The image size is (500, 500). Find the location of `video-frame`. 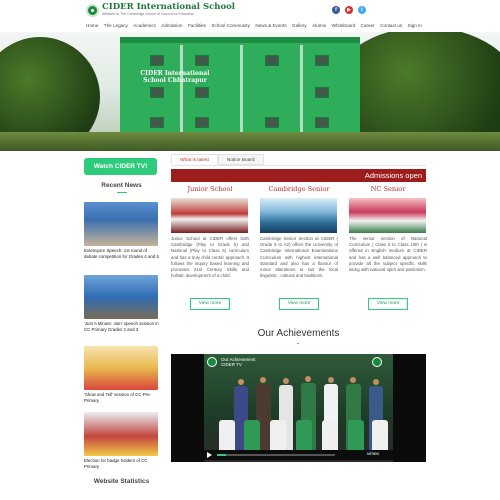

video-frame is located at coordinates (298, 408).